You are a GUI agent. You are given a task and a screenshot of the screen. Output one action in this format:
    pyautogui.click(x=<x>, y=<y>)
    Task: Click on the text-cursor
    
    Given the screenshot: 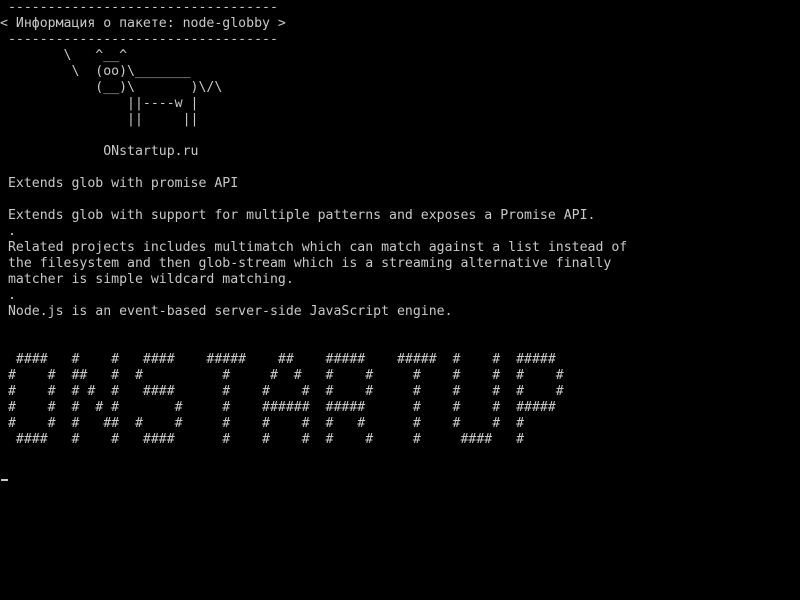 What is the action you would take?
    pyautogui.click(x=4, y=480)
    